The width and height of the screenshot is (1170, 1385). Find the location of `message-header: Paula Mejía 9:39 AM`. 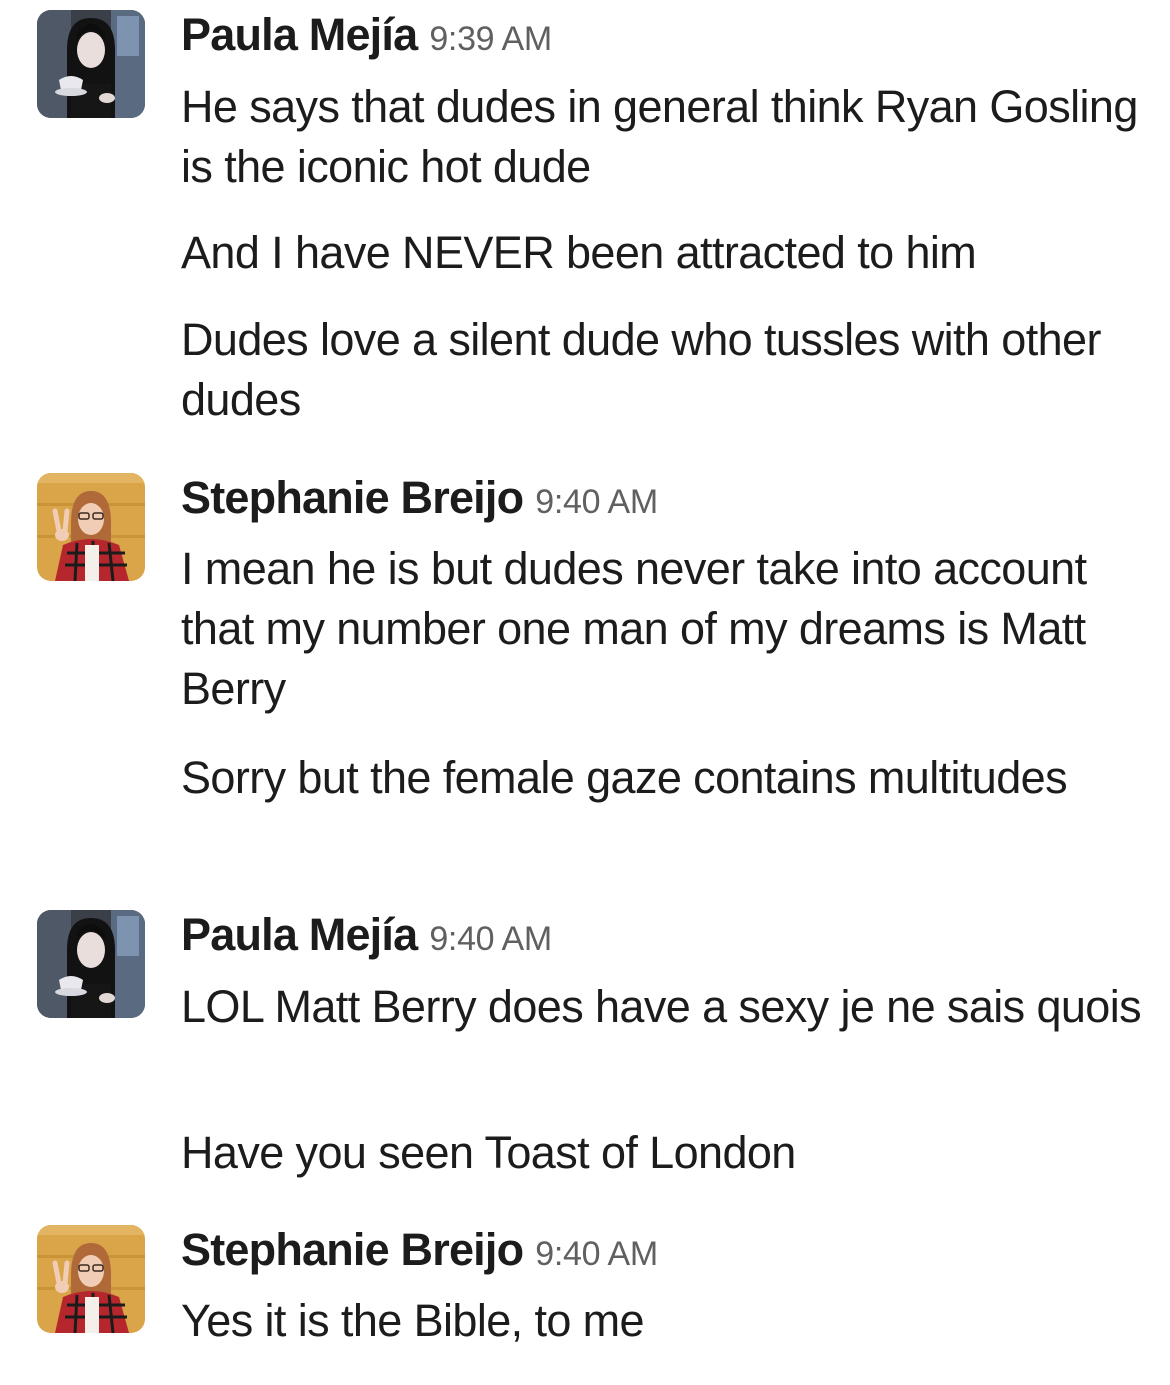

message-header: Paula Mejía 9:39 AM is located at coordinates (366, 40).